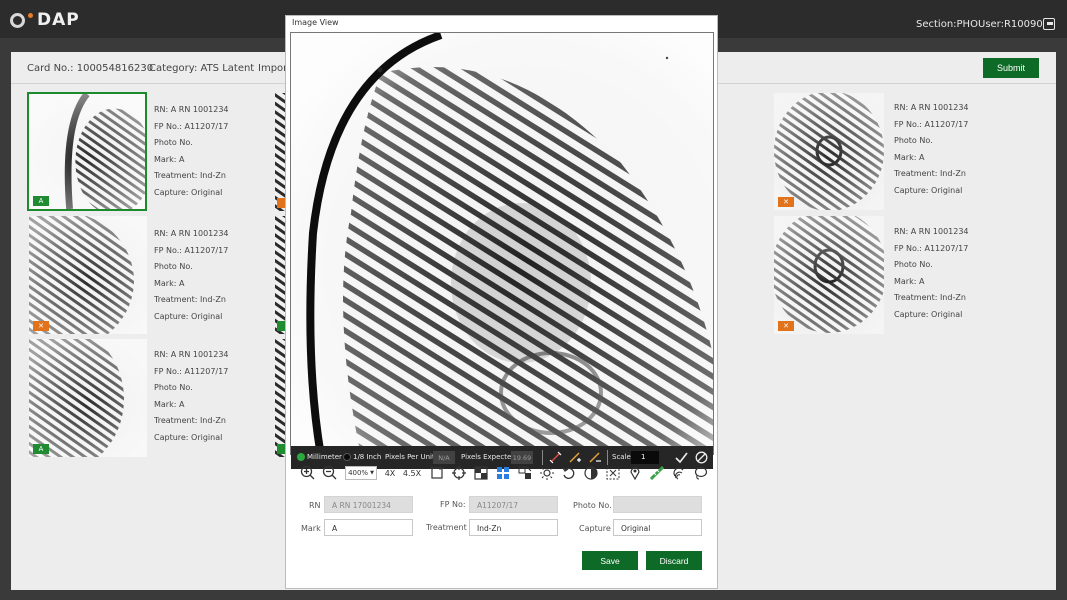 The image size is (1067, 600). I want to click on card-number: Card No.: 100054816230, so click(90, 68).